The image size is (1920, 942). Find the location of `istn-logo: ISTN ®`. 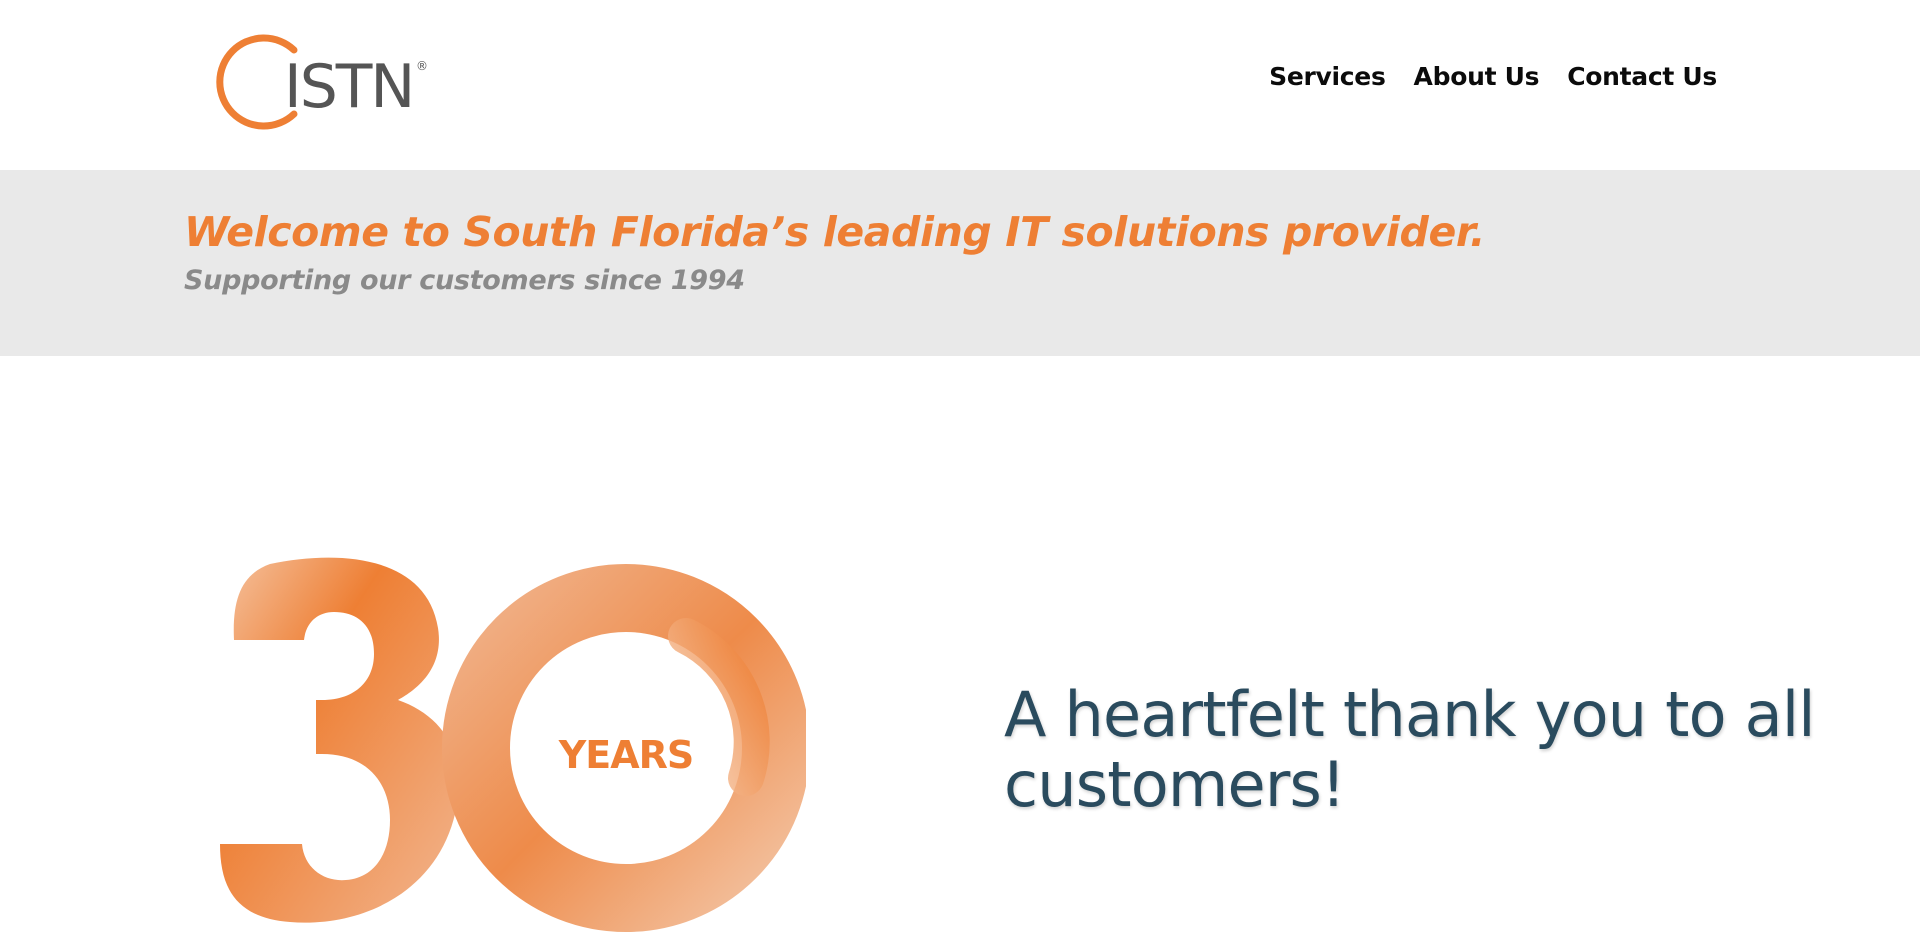

istn-logo: ISTN ® is located at coordinates (321, 82).